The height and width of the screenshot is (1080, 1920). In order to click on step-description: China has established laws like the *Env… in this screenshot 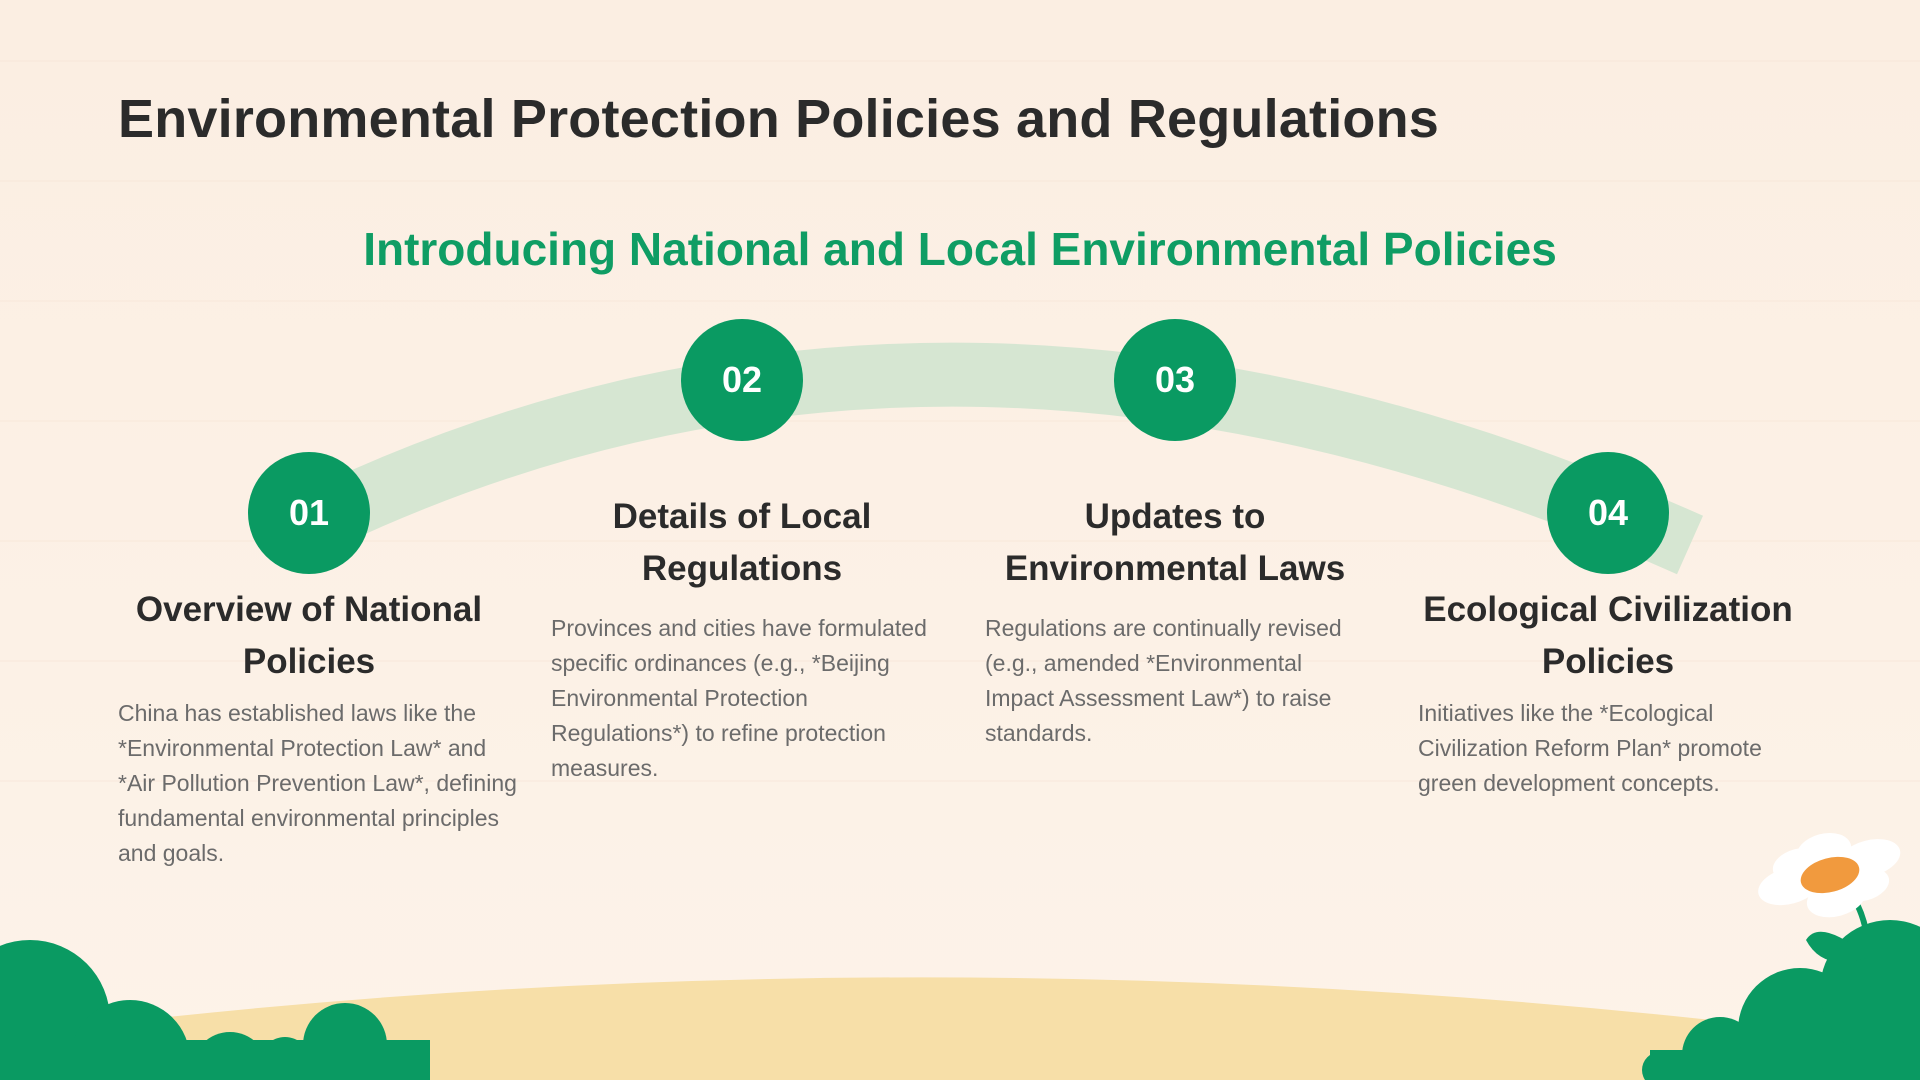, I will do `click(317, 783)`.